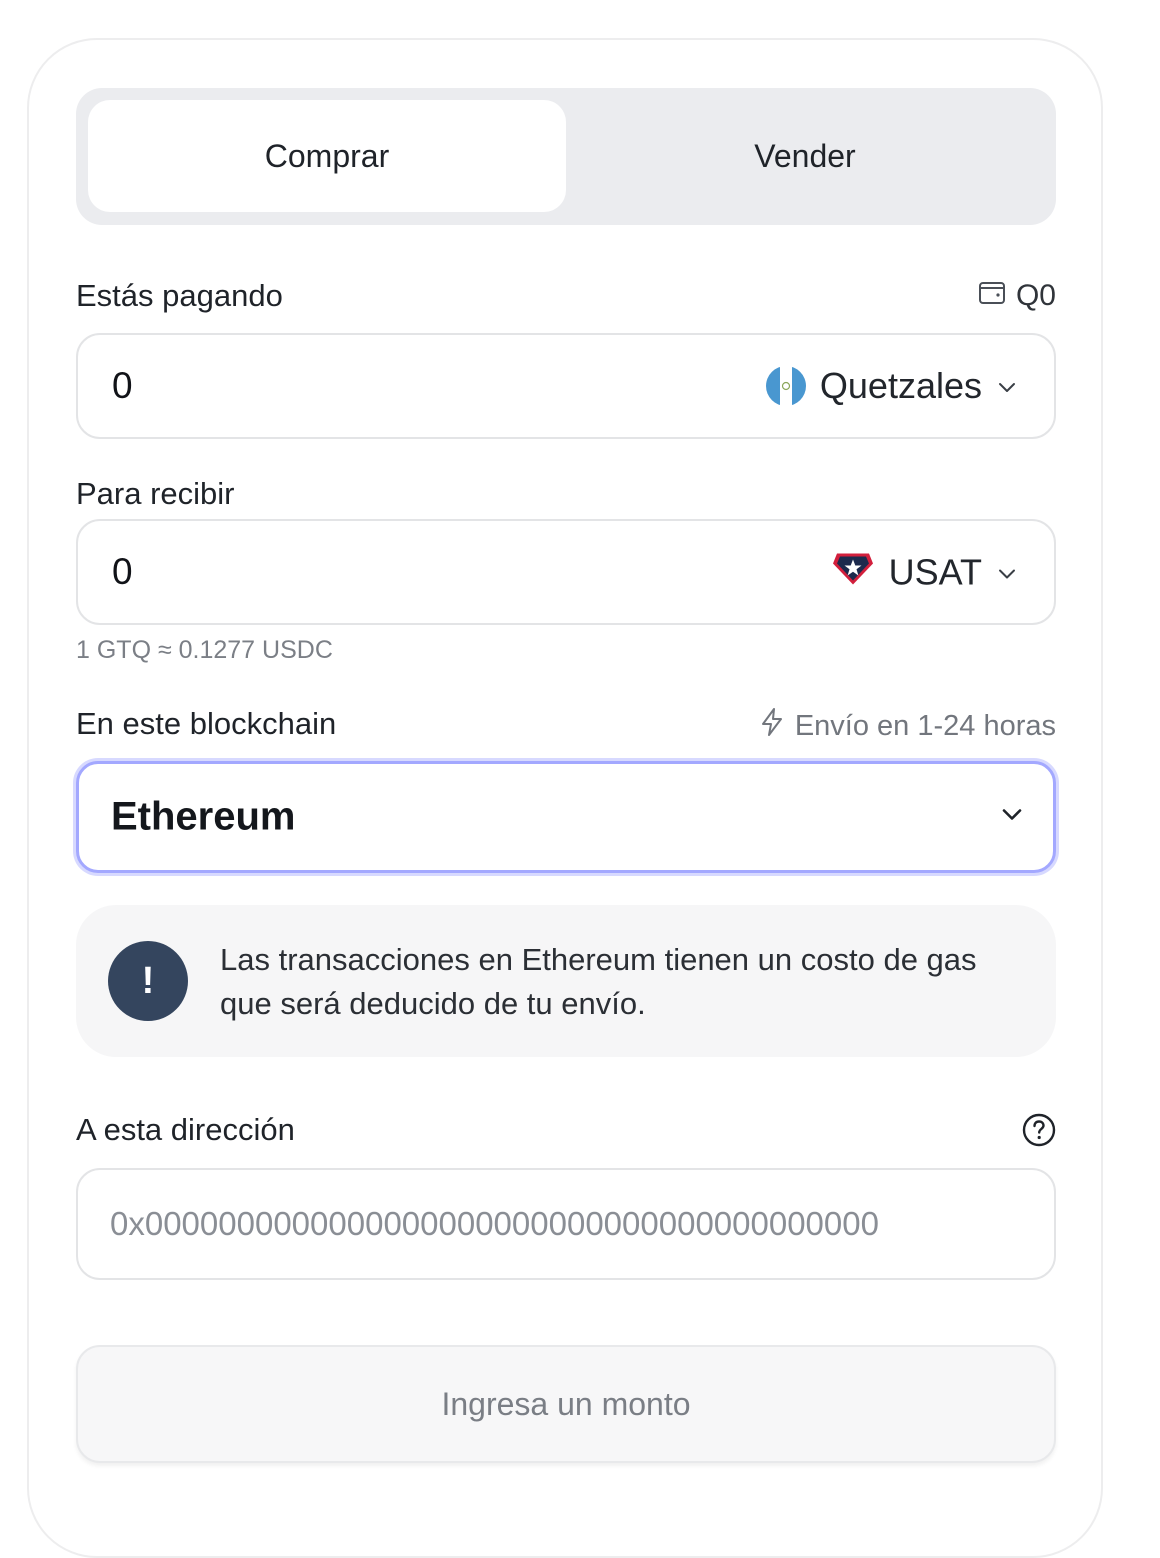 The width and height of the screenshot is (1160, 1558). What do you see at coordinates (155, 493) in the screenshot?
I see `receive-label: Para recibir` at bounding box center [155, 493].